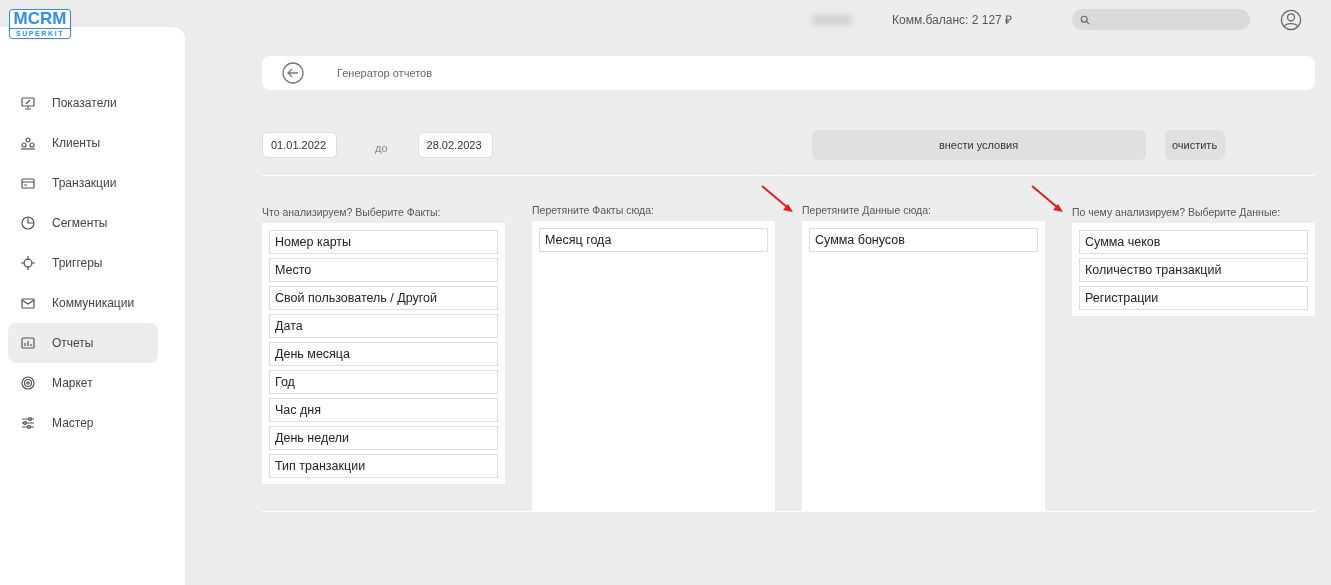  I want to click on column-title: Перетяните Факты сюда:, so click(593, 211).